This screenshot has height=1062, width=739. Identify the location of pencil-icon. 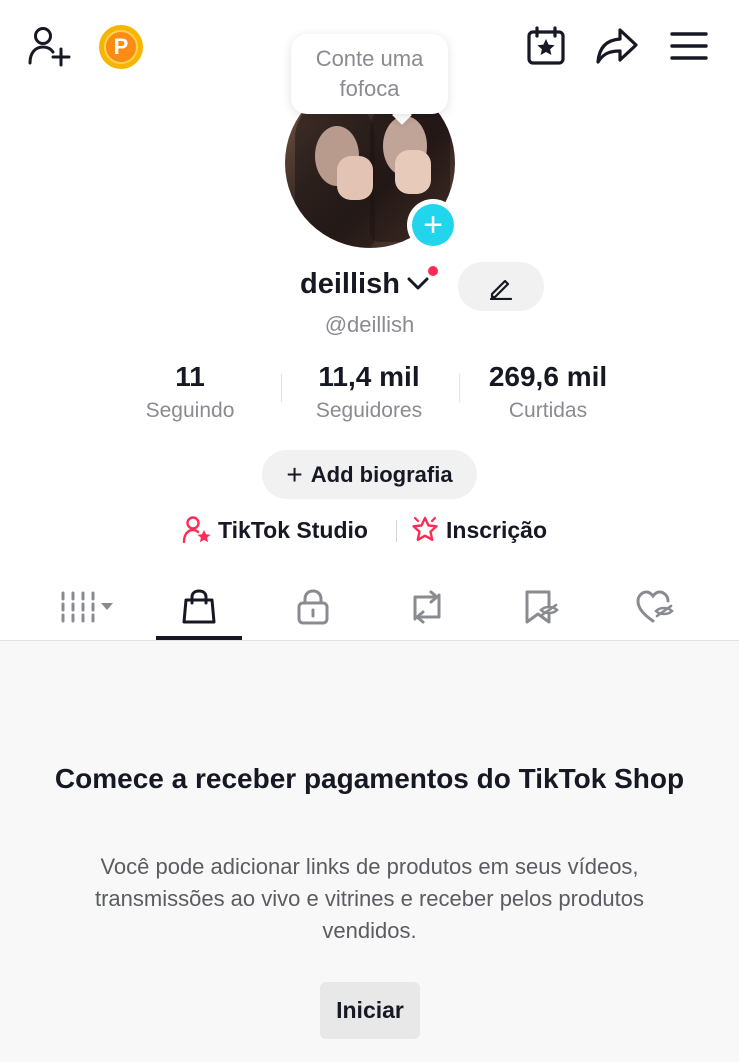
(501, 289).